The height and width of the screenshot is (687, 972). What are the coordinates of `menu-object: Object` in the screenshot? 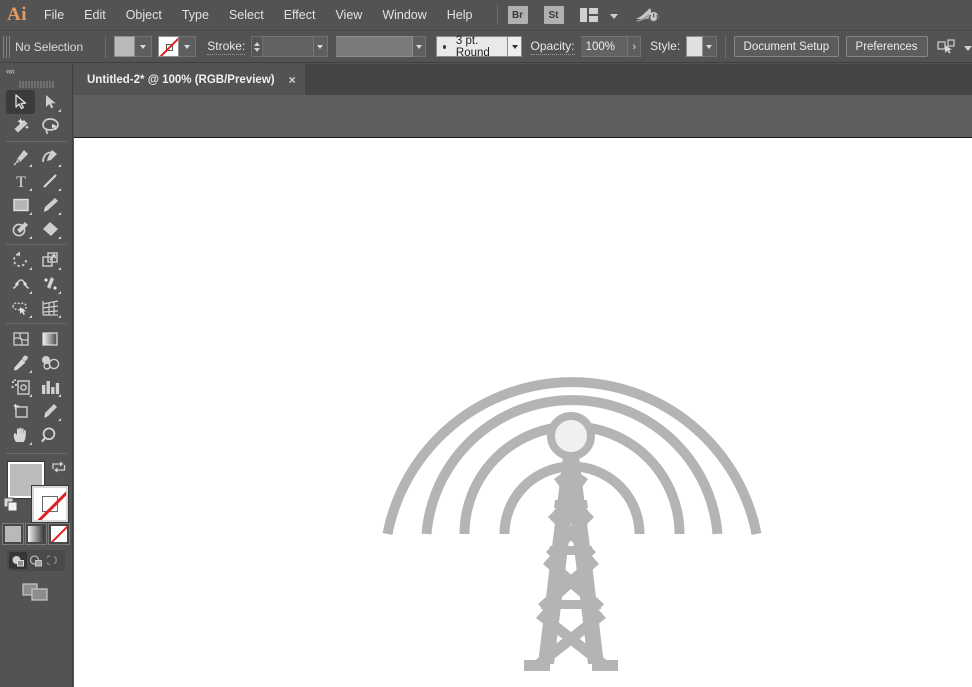 It's located at (144, 15).